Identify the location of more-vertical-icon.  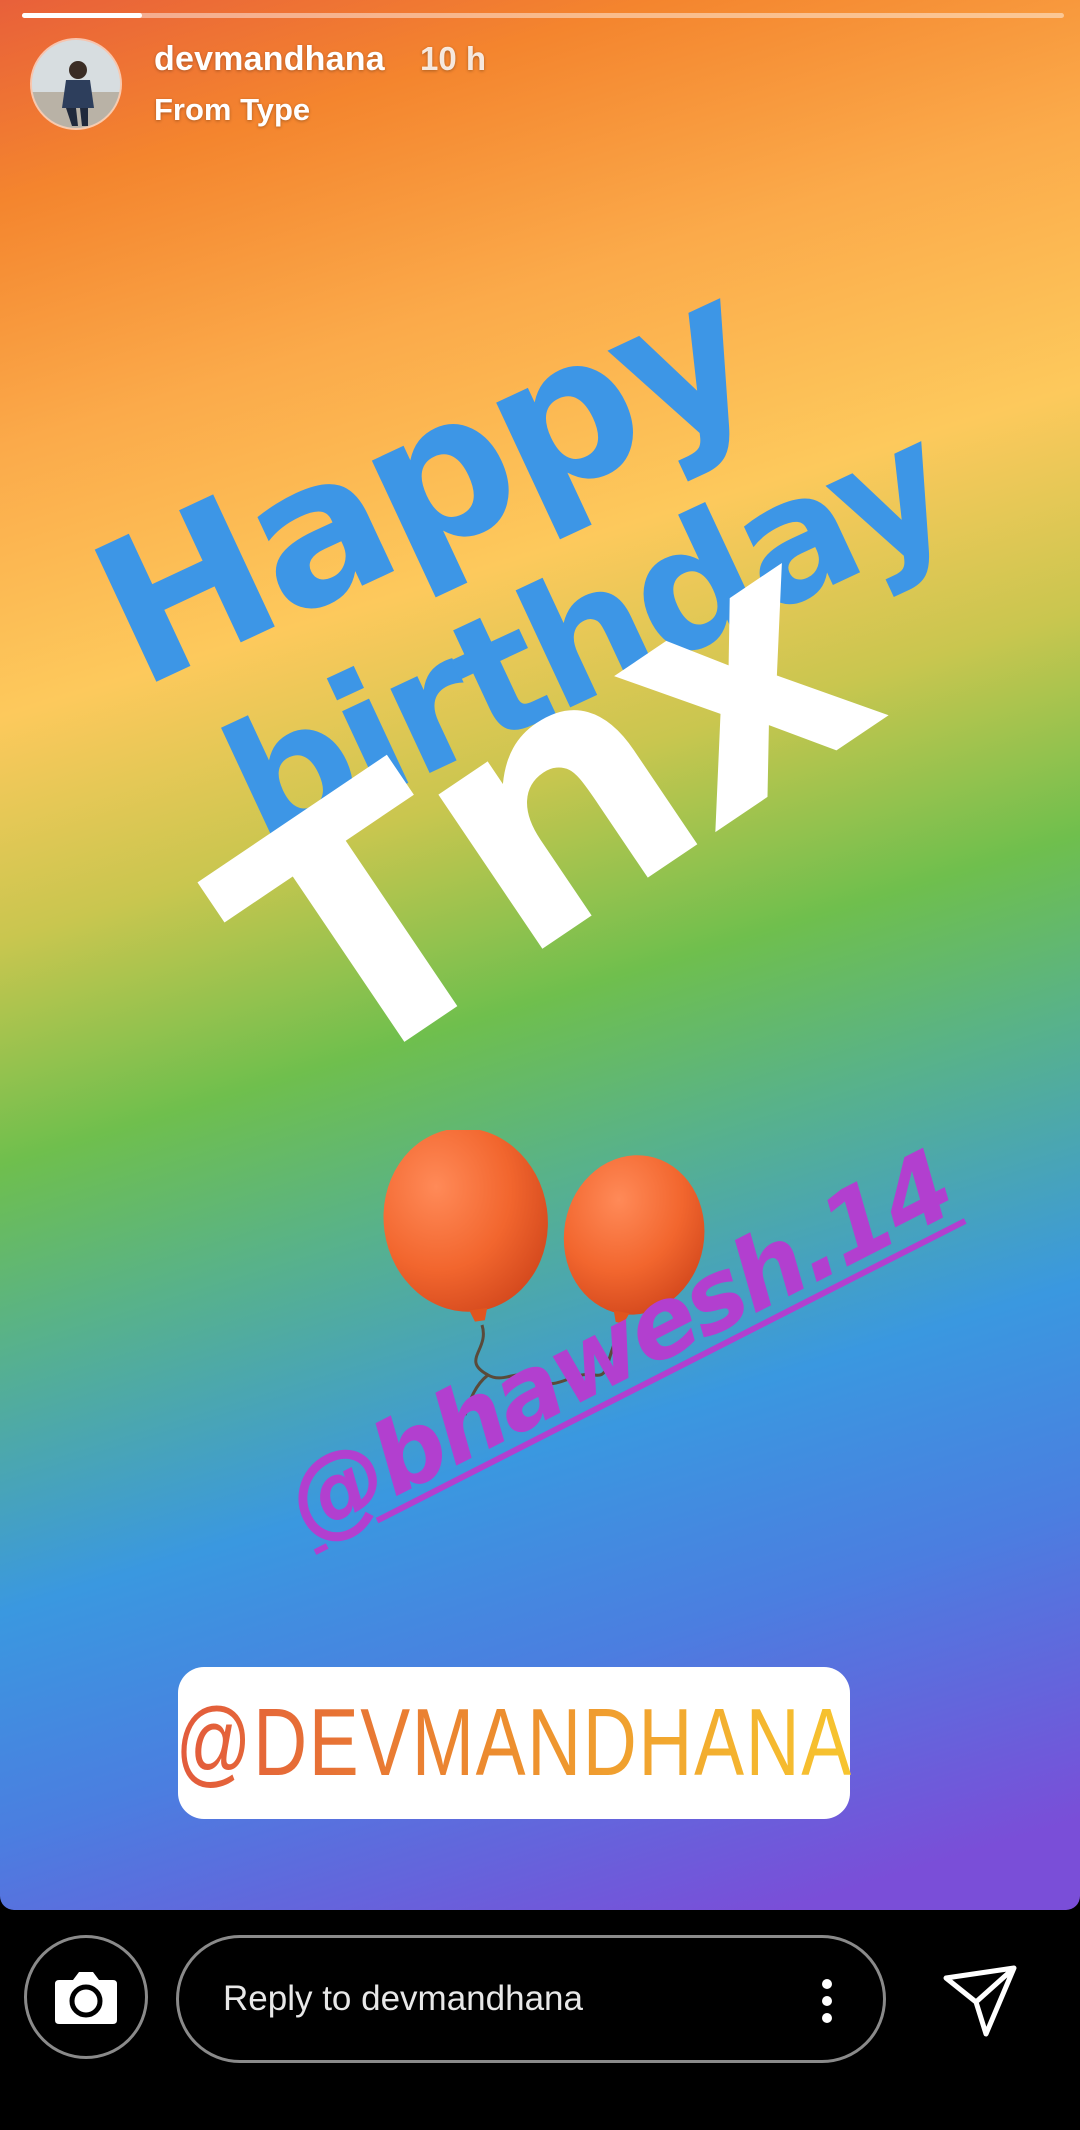
(827, 2001).